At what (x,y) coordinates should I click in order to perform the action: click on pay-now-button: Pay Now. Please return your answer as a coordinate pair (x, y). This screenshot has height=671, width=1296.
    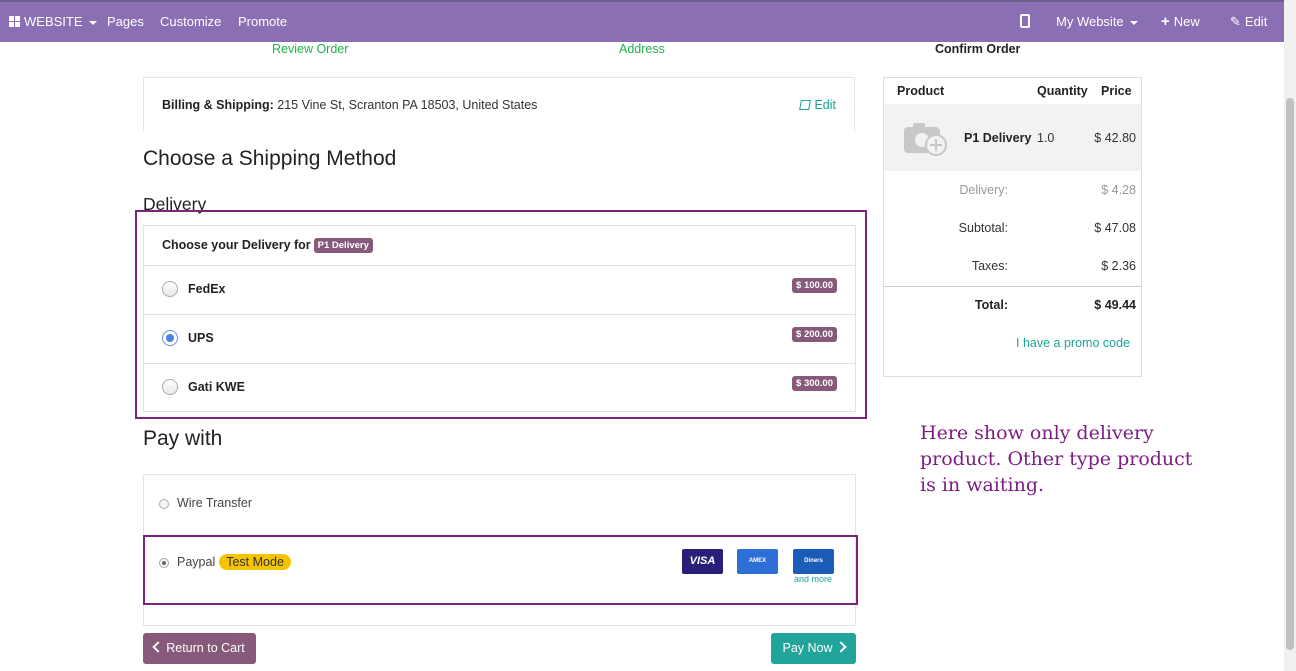
    Looking at the image, I should click on (813, 648).